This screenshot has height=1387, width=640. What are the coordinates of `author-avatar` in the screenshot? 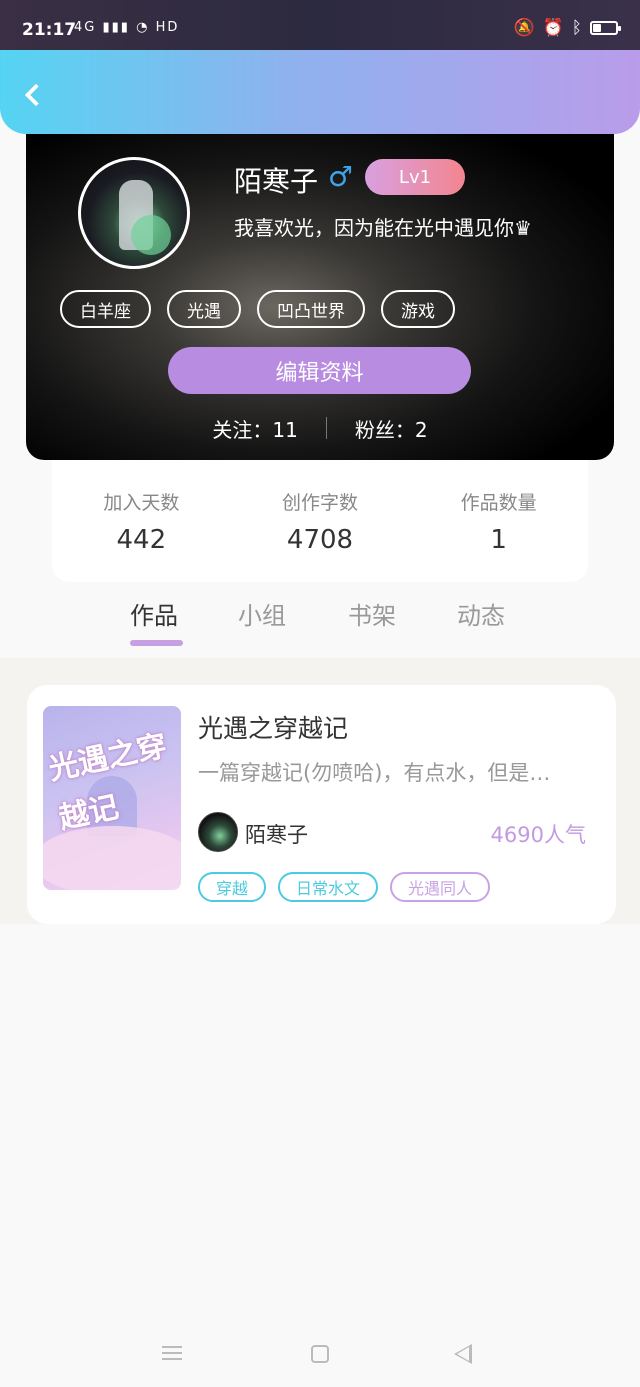 It's located at (218, 832).